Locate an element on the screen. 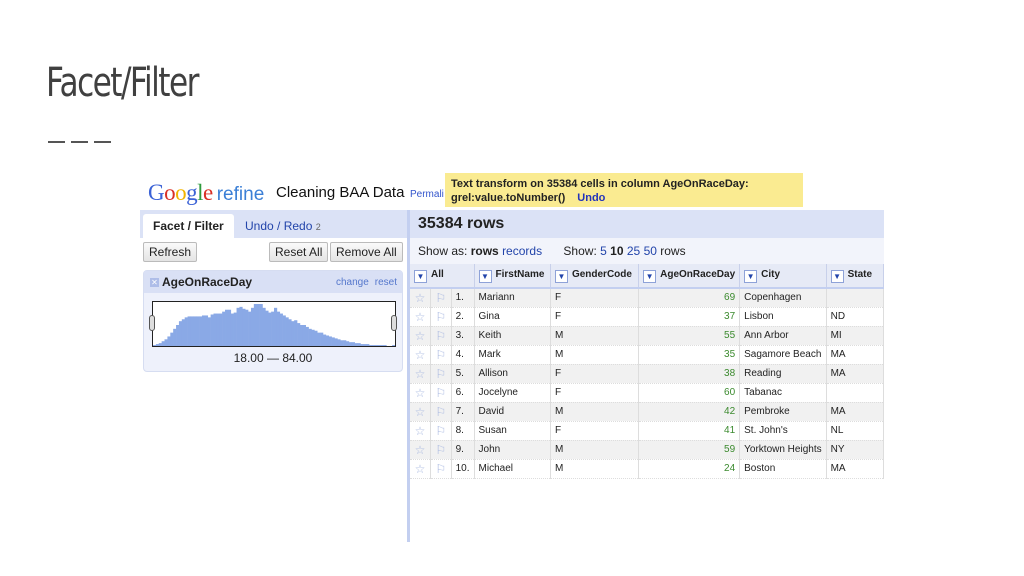  cell-ageonraceday: 55 is located at coordinates (689, 336).